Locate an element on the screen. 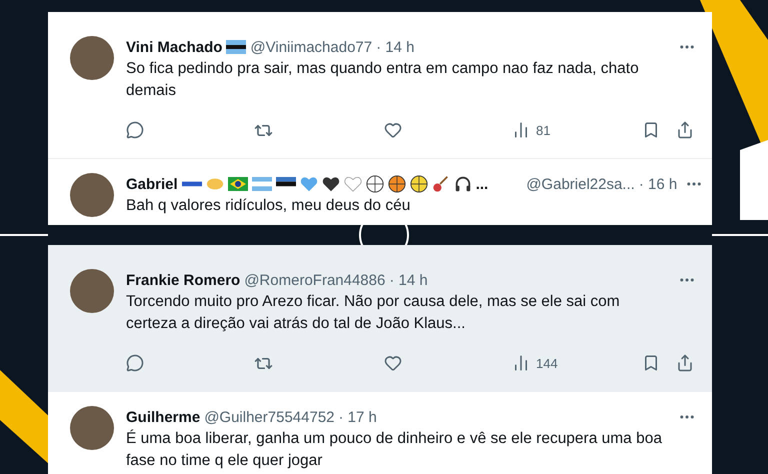 Image resolution: width=768 pixels, height=474 pixels. basketball-icon is located at coordinates (397, 184).